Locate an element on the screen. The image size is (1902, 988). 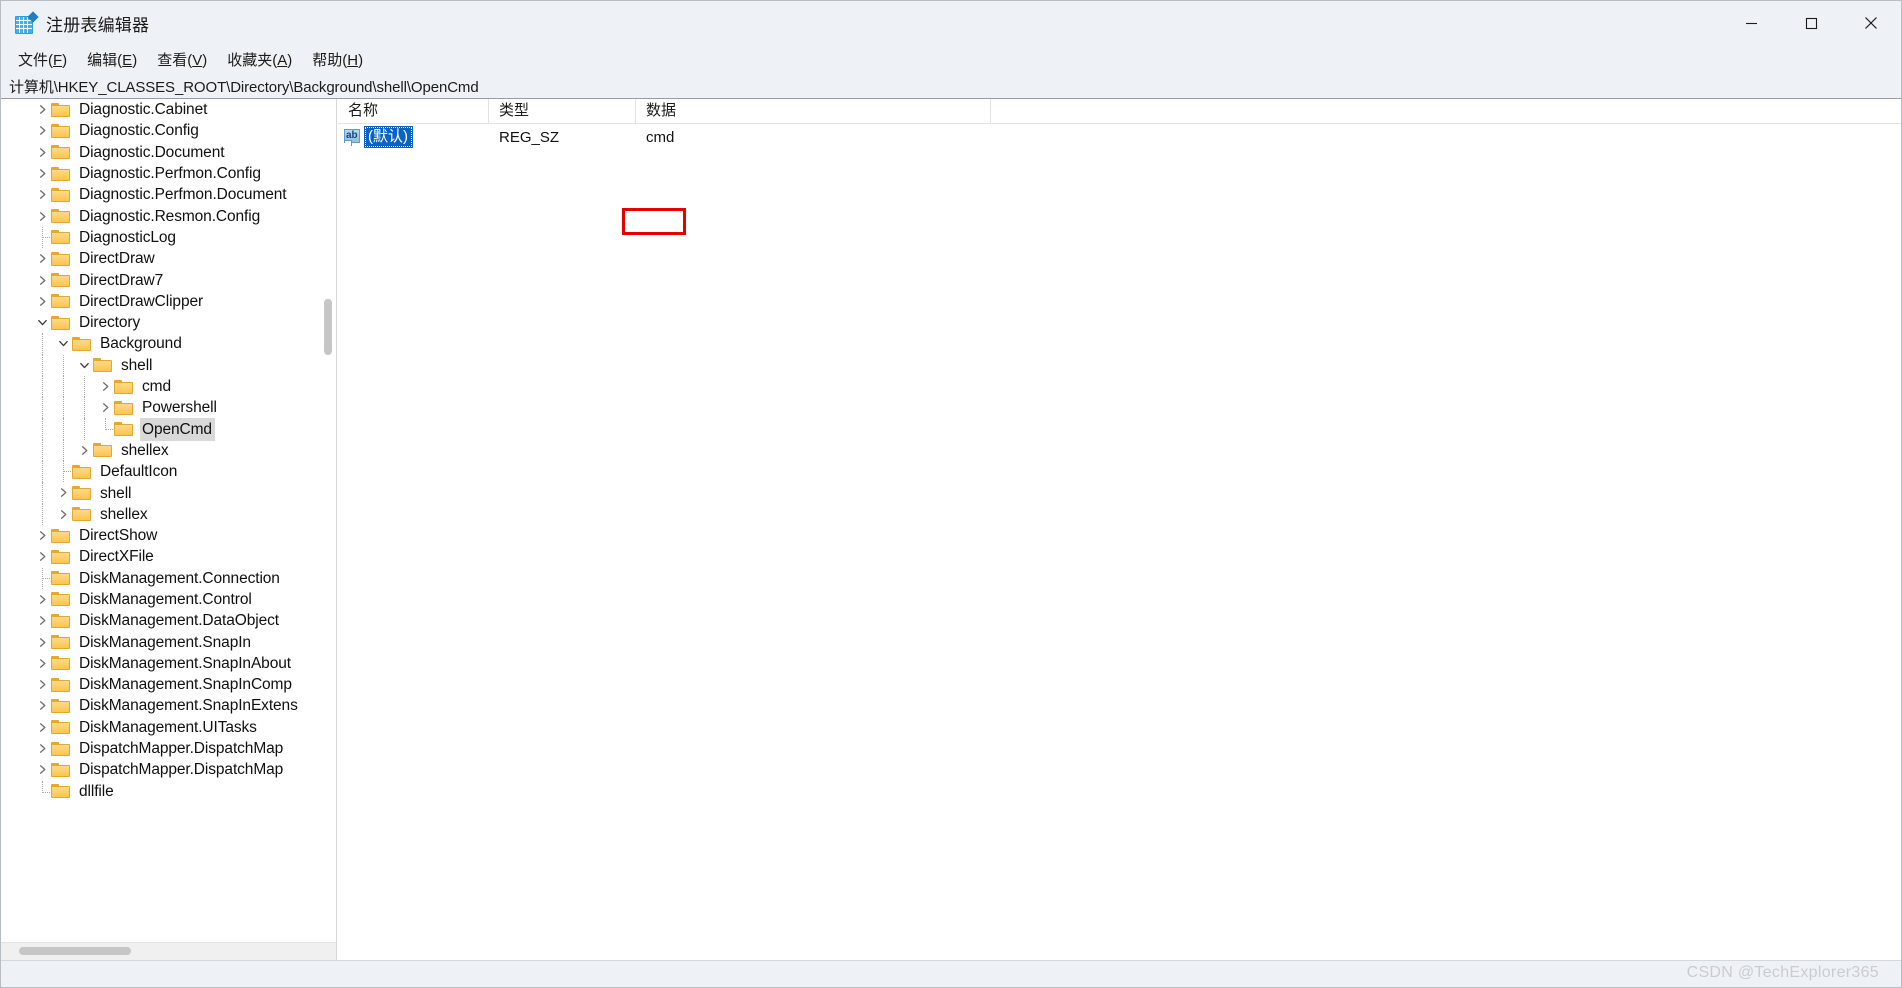
tree-item-directxfile: DirectXFile is located at coordinates (160, 556).